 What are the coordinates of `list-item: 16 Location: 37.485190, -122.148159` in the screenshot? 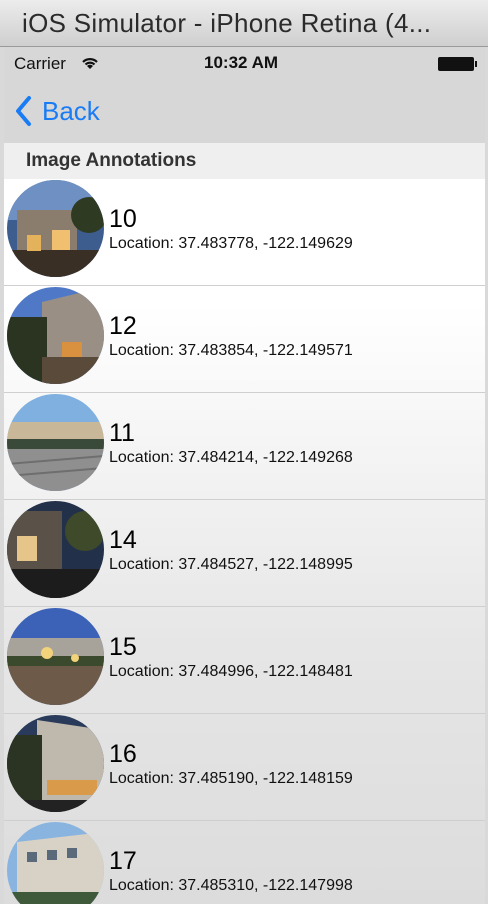 It's located at (244, 767).